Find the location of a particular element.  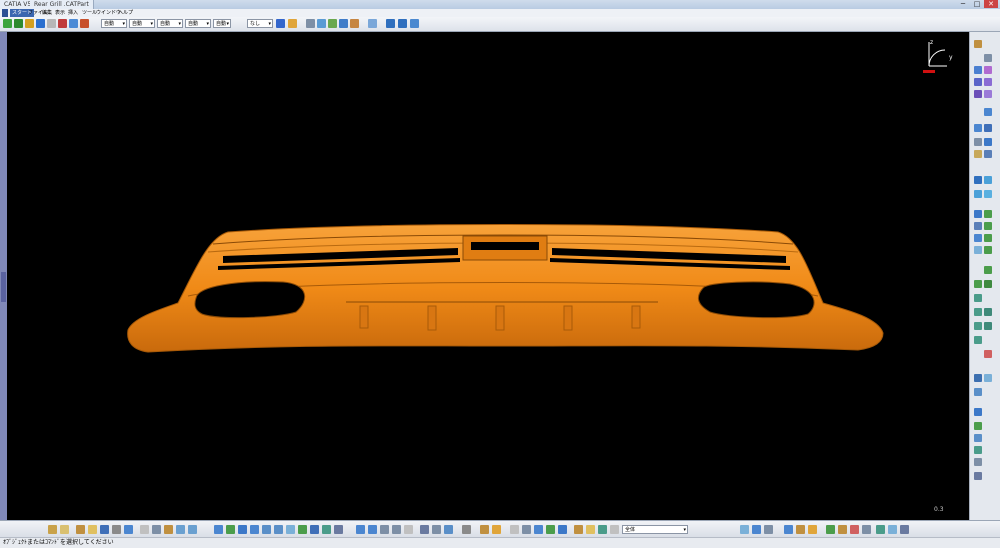

menu-tools: ツール is located at coordinates (89, 13).